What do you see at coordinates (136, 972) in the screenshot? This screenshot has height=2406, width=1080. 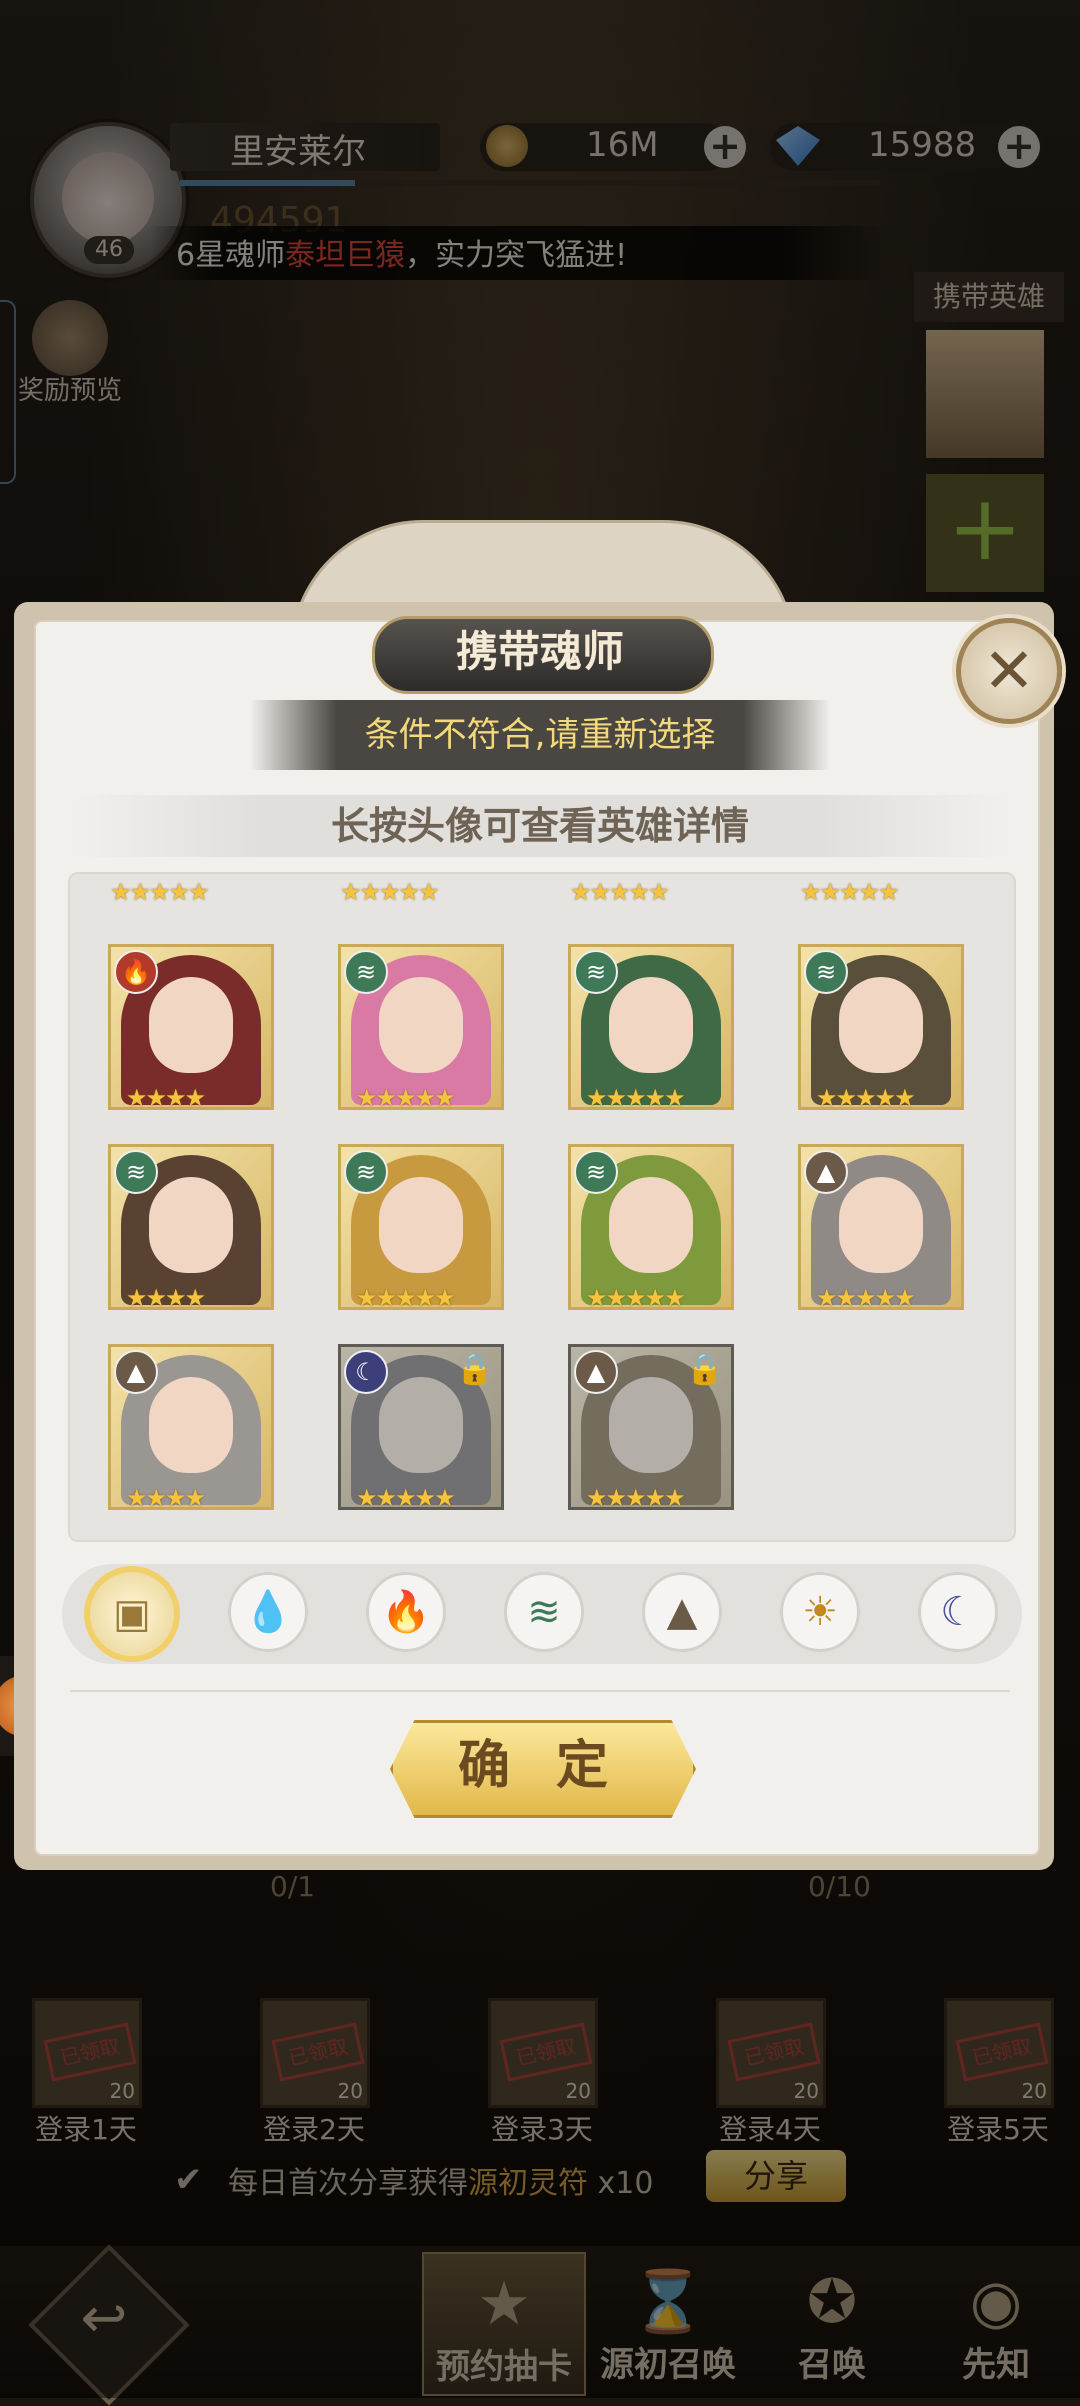 I see `fire-element-icon: 🔥` at bounding box center [136, 972].